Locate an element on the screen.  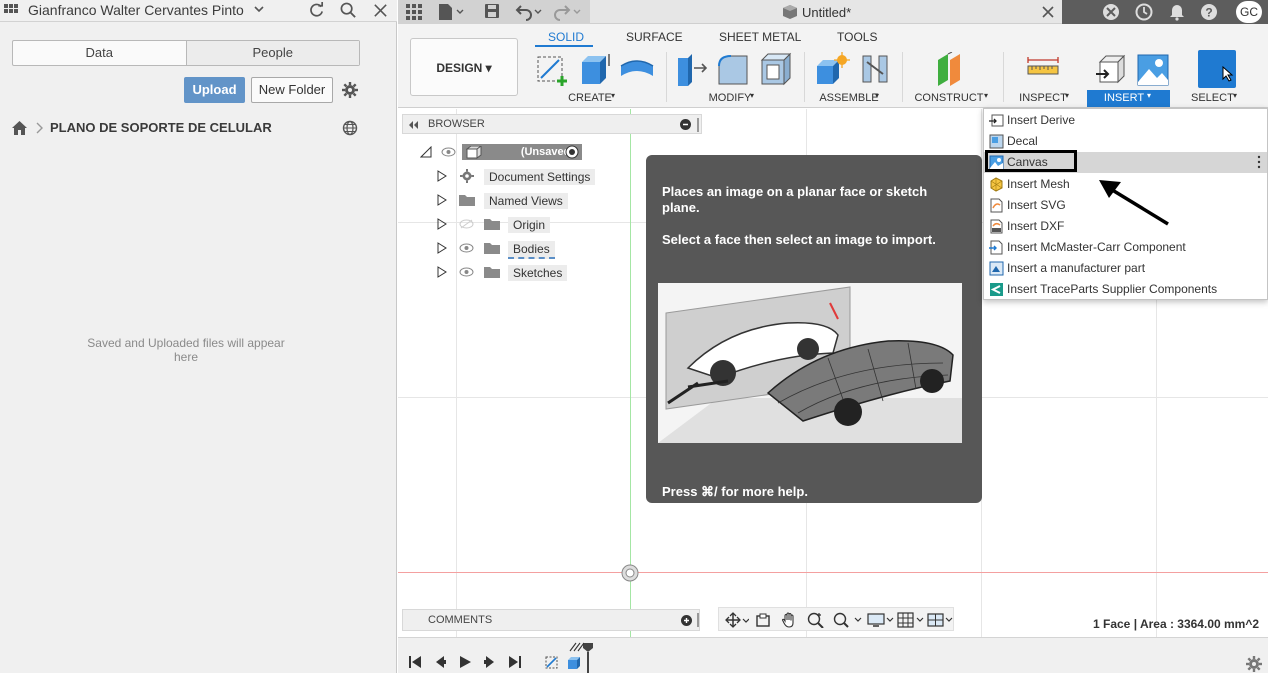
globe-icon is located at coordinates (350, 128).